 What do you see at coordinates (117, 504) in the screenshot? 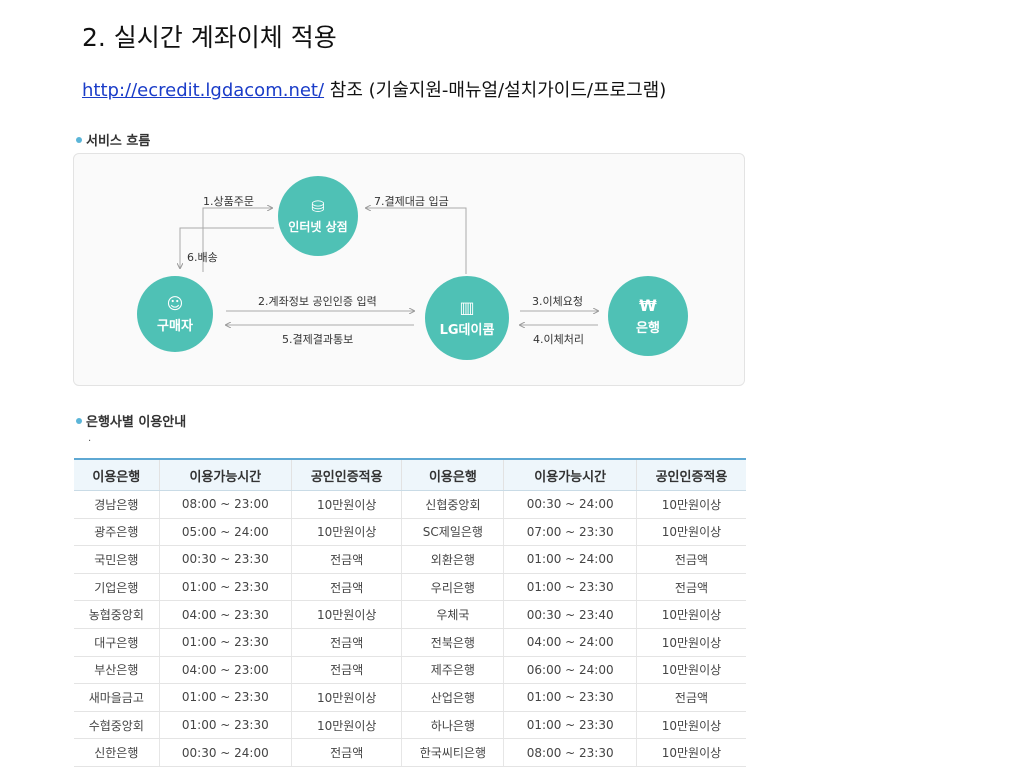
I see `table-cell: 경남은행` at bounding box center [117, 504].